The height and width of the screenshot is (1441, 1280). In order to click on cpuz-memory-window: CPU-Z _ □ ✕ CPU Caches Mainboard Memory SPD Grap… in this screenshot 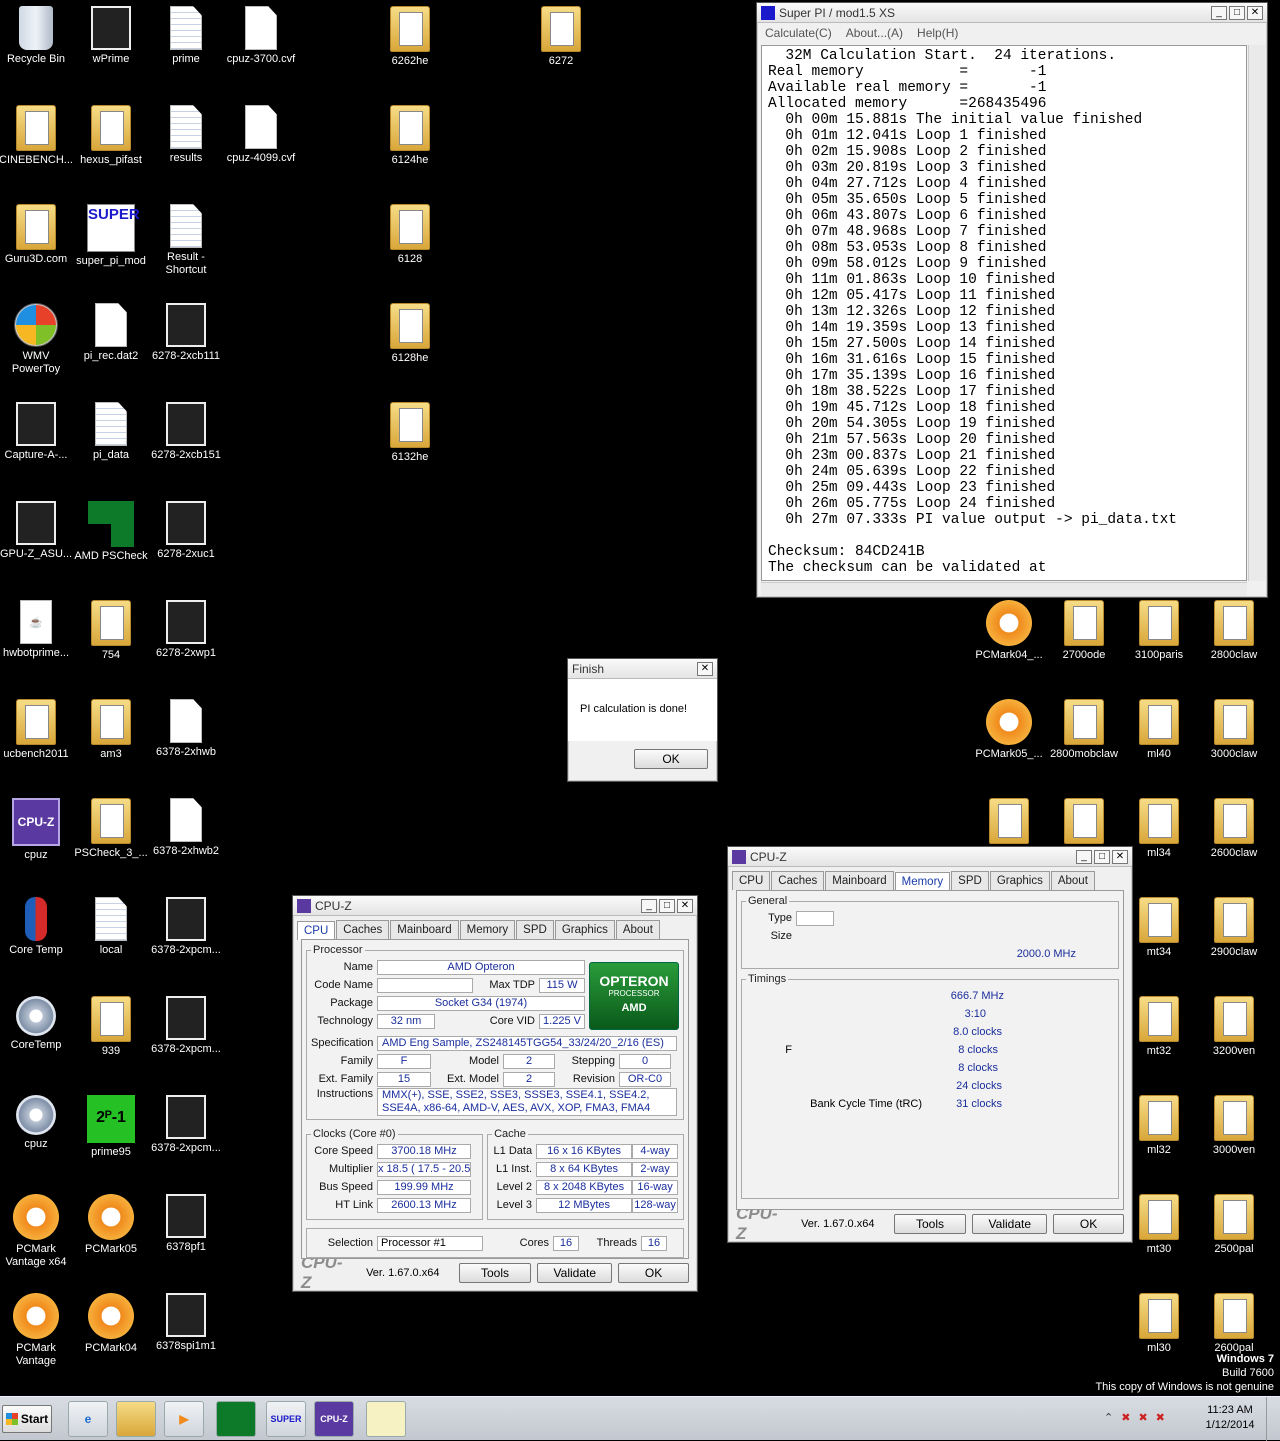, I will do `click(930, 1044)`.